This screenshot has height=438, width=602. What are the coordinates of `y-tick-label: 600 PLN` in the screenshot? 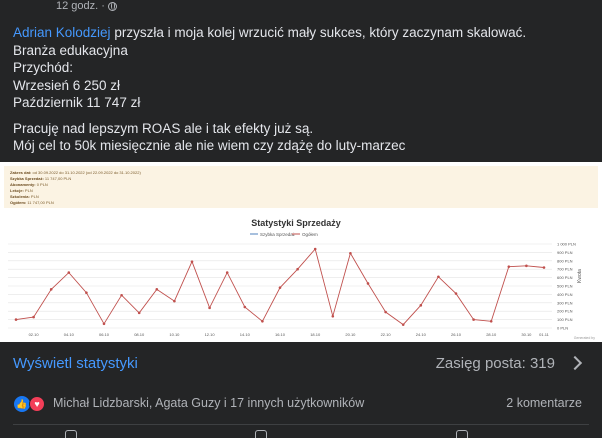 It's located at (565, 277).